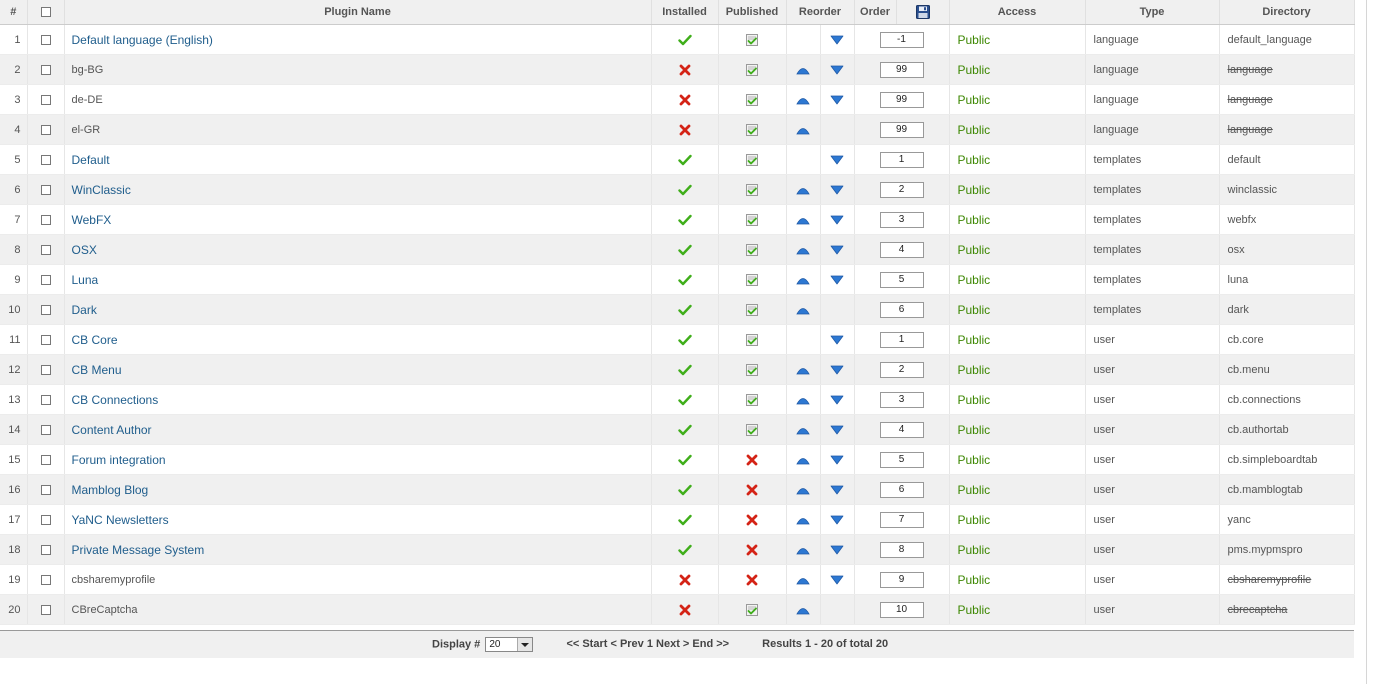 The image size is (1377, 684). What do you see at coordinates (45, 12) in the screenshot?
I see `select-all-checkbox` at bounding box center [45, 12].